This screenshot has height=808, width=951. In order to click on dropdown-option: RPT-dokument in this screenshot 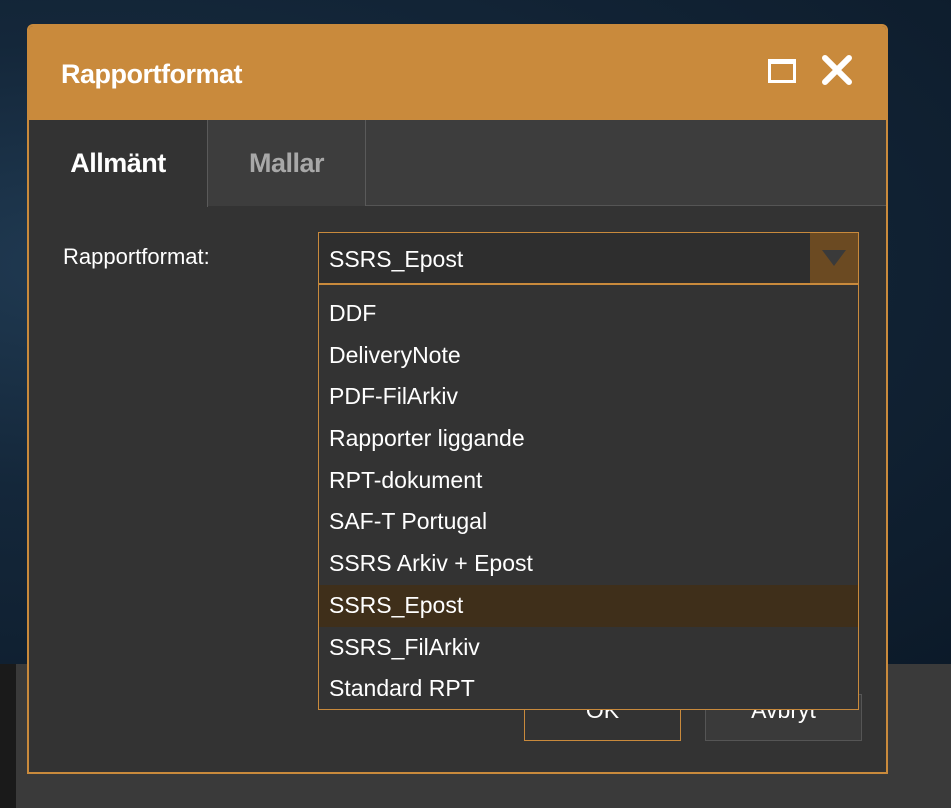, I will do `click(588, 481)`.